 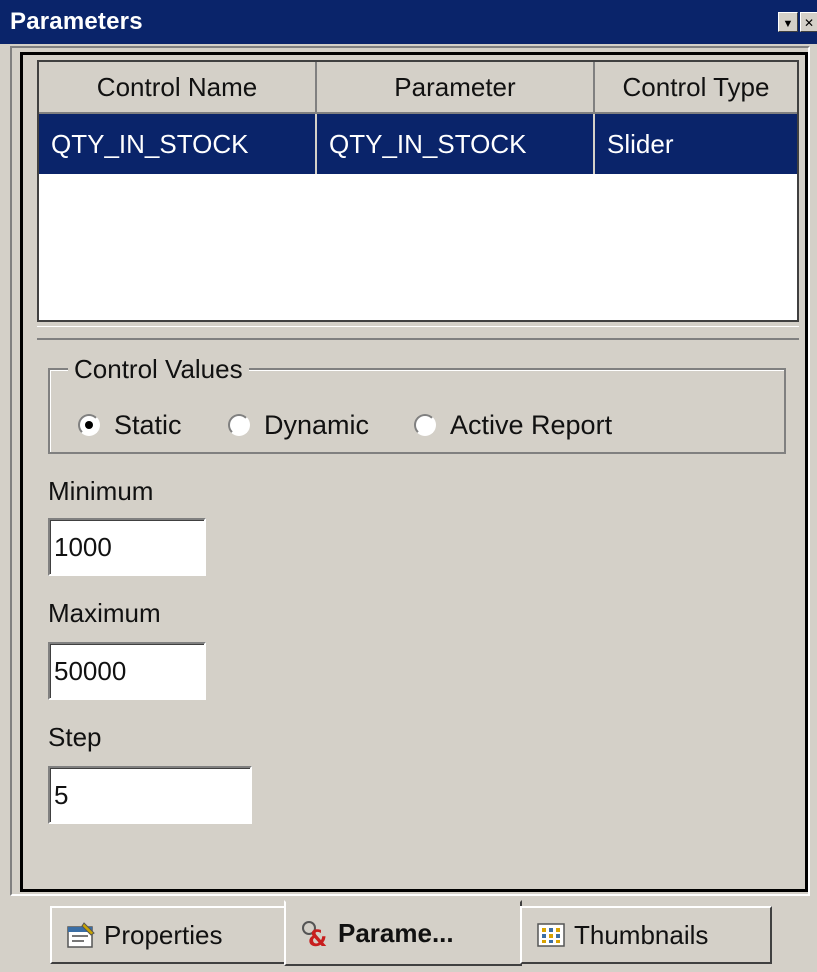 I want to click on step-label: Step, so click(x=75, y=737).